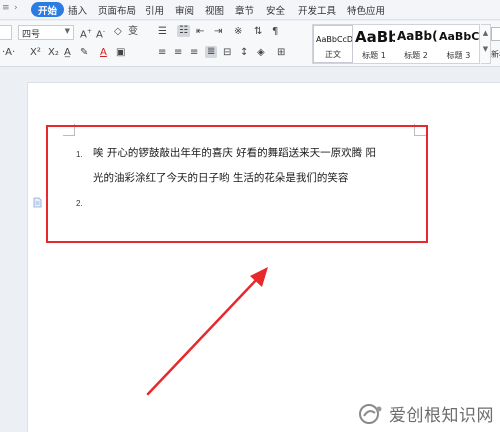  What do you see at coordinates (133, 32) in the screenshot?
I see `pinyin-guide-icon: 变` at bounding box center [133, 32].